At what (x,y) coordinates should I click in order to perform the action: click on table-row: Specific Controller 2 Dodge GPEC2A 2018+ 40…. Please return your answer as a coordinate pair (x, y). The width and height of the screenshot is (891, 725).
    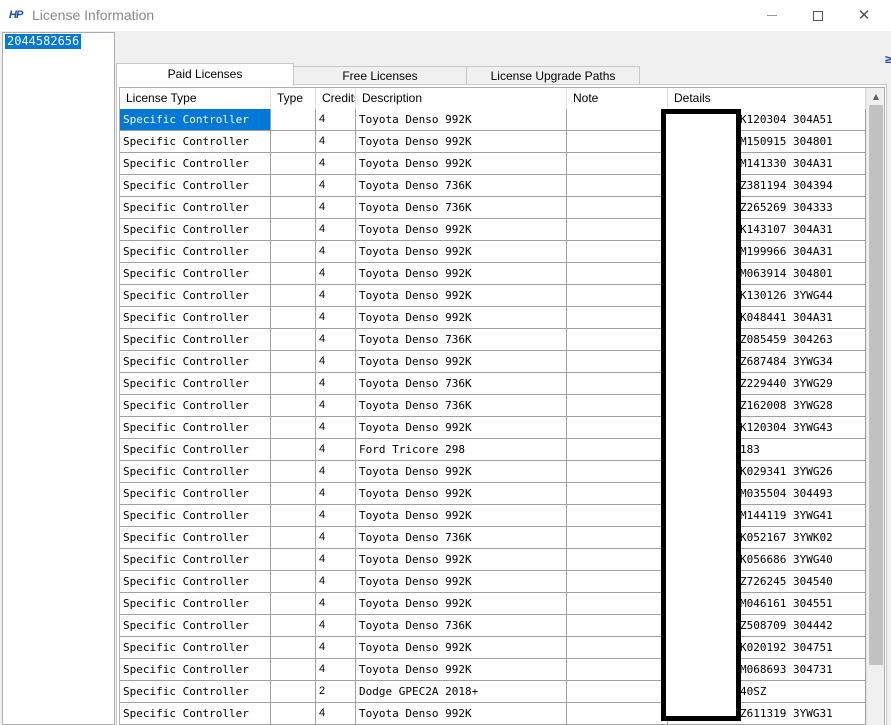
    Looking at the image, I should click on (493, 692).